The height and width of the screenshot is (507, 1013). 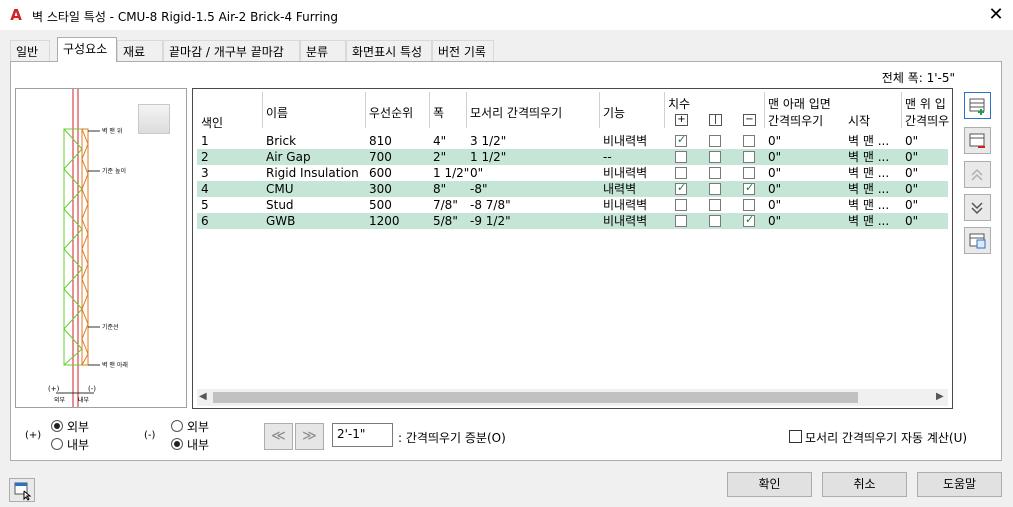 I want to click on cell-width: 1 1/2", so click(x=451, y=173).